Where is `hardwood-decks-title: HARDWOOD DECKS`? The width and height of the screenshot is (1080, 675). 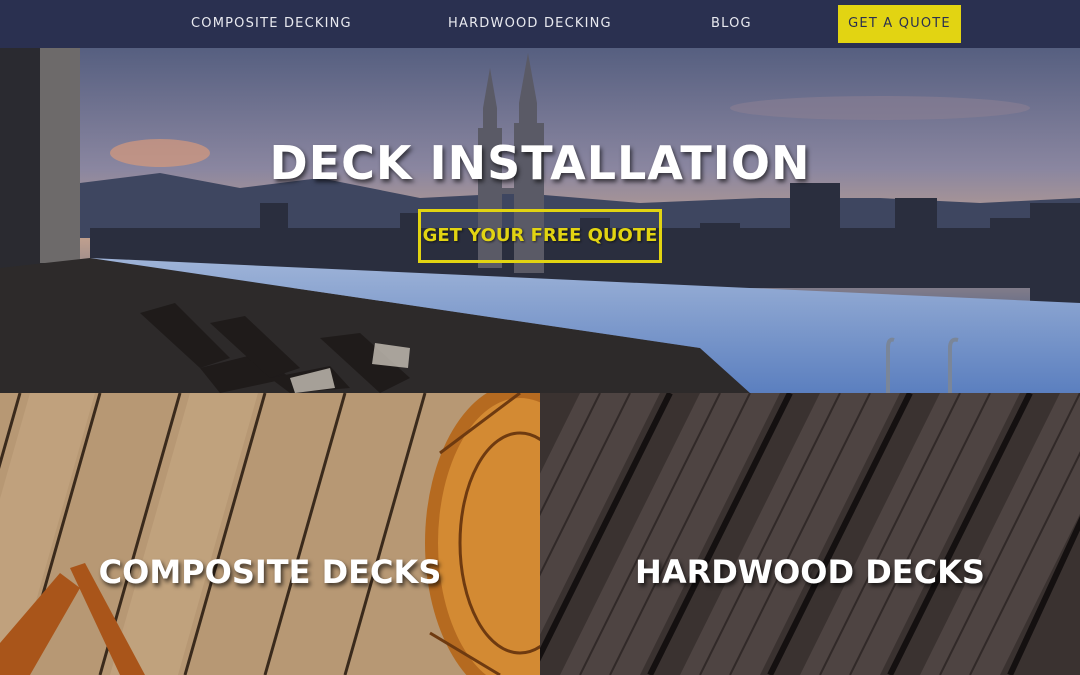
hardwood-decks-title: HARDWOOD DECKS is located at coordinates (810, 572).